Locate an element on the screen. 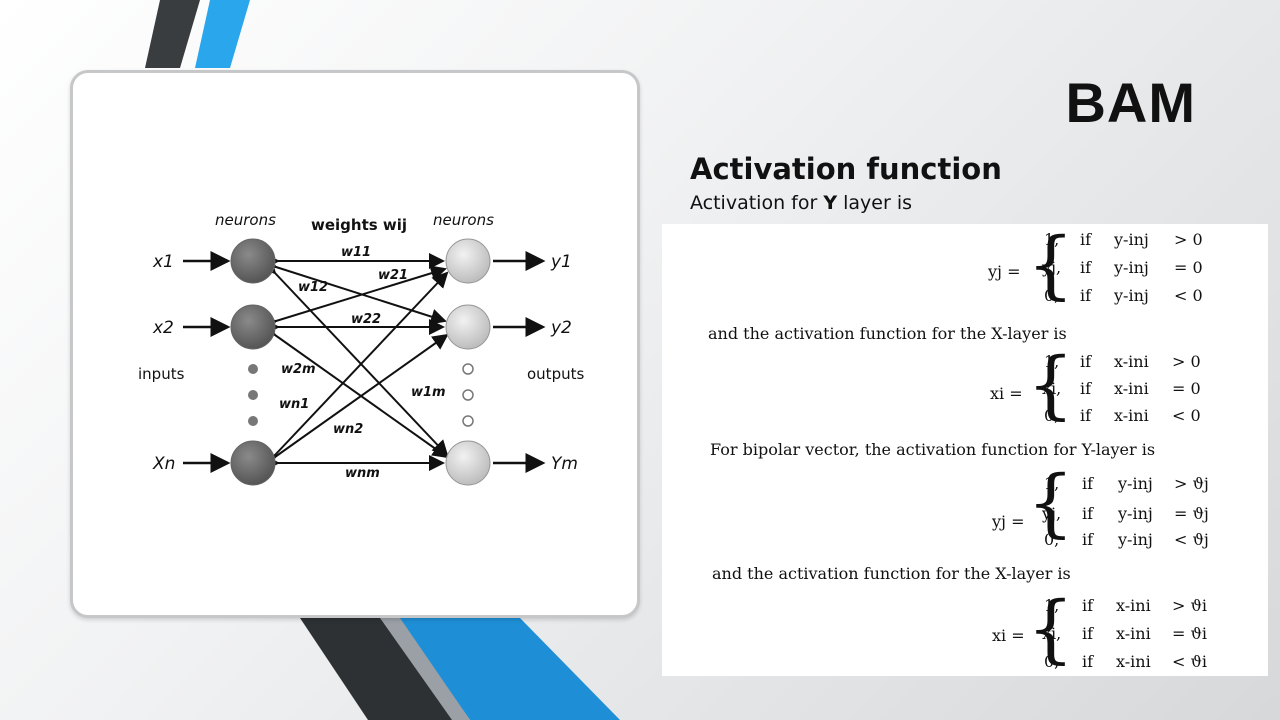  eq1-case1-if: if is located at coordinates (1086, 239).